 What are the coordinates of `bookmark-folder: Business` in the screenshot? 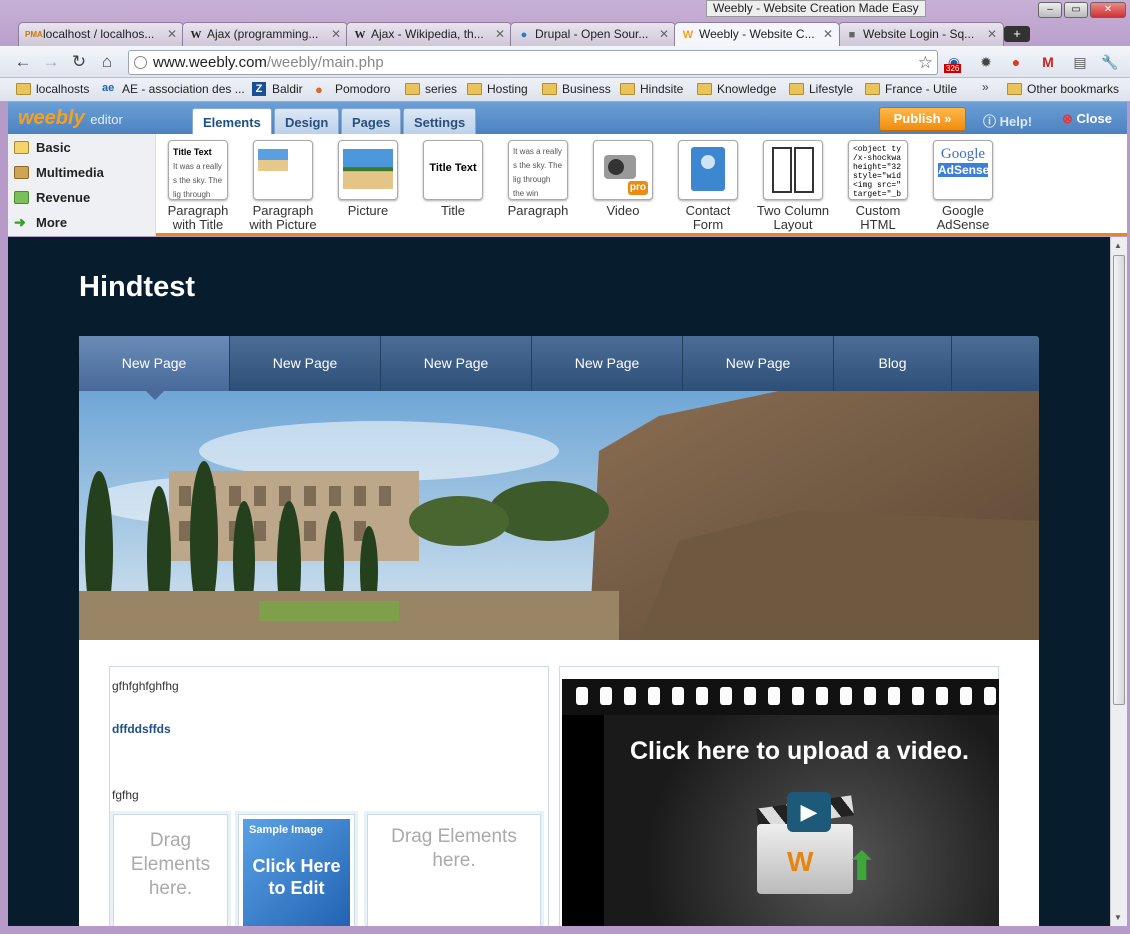 It's located at (576, 89).